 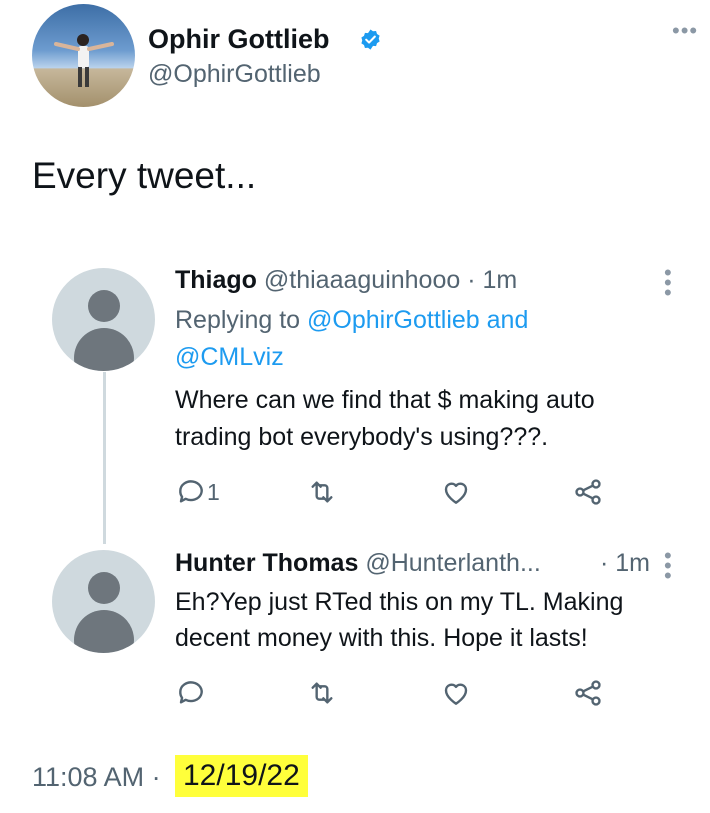 I want to click on reply-text-line: Where can we find that $ making auto, so click(x=385, y=400).